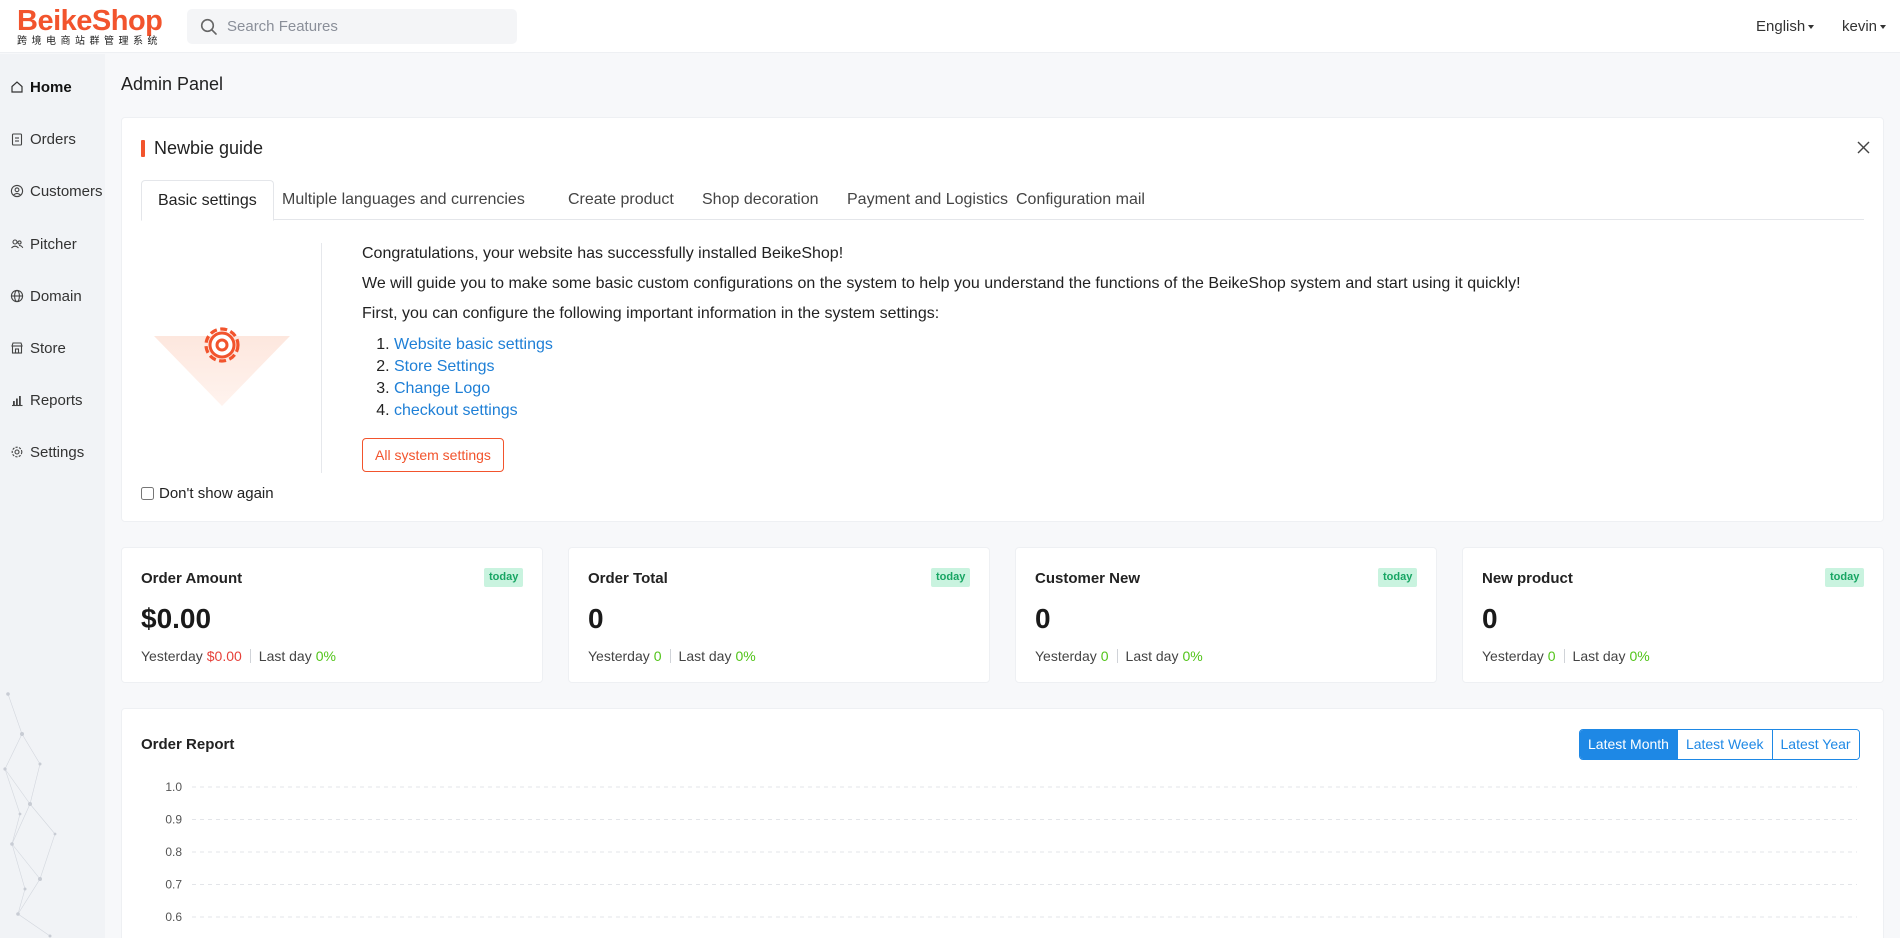 The image size is (1900, 938). What do you see at coordinates (238, 656) in the screenshot?
I see `stat-footer: Yesterday $0.00 Last day 0%` at bounding box center [238, 656].